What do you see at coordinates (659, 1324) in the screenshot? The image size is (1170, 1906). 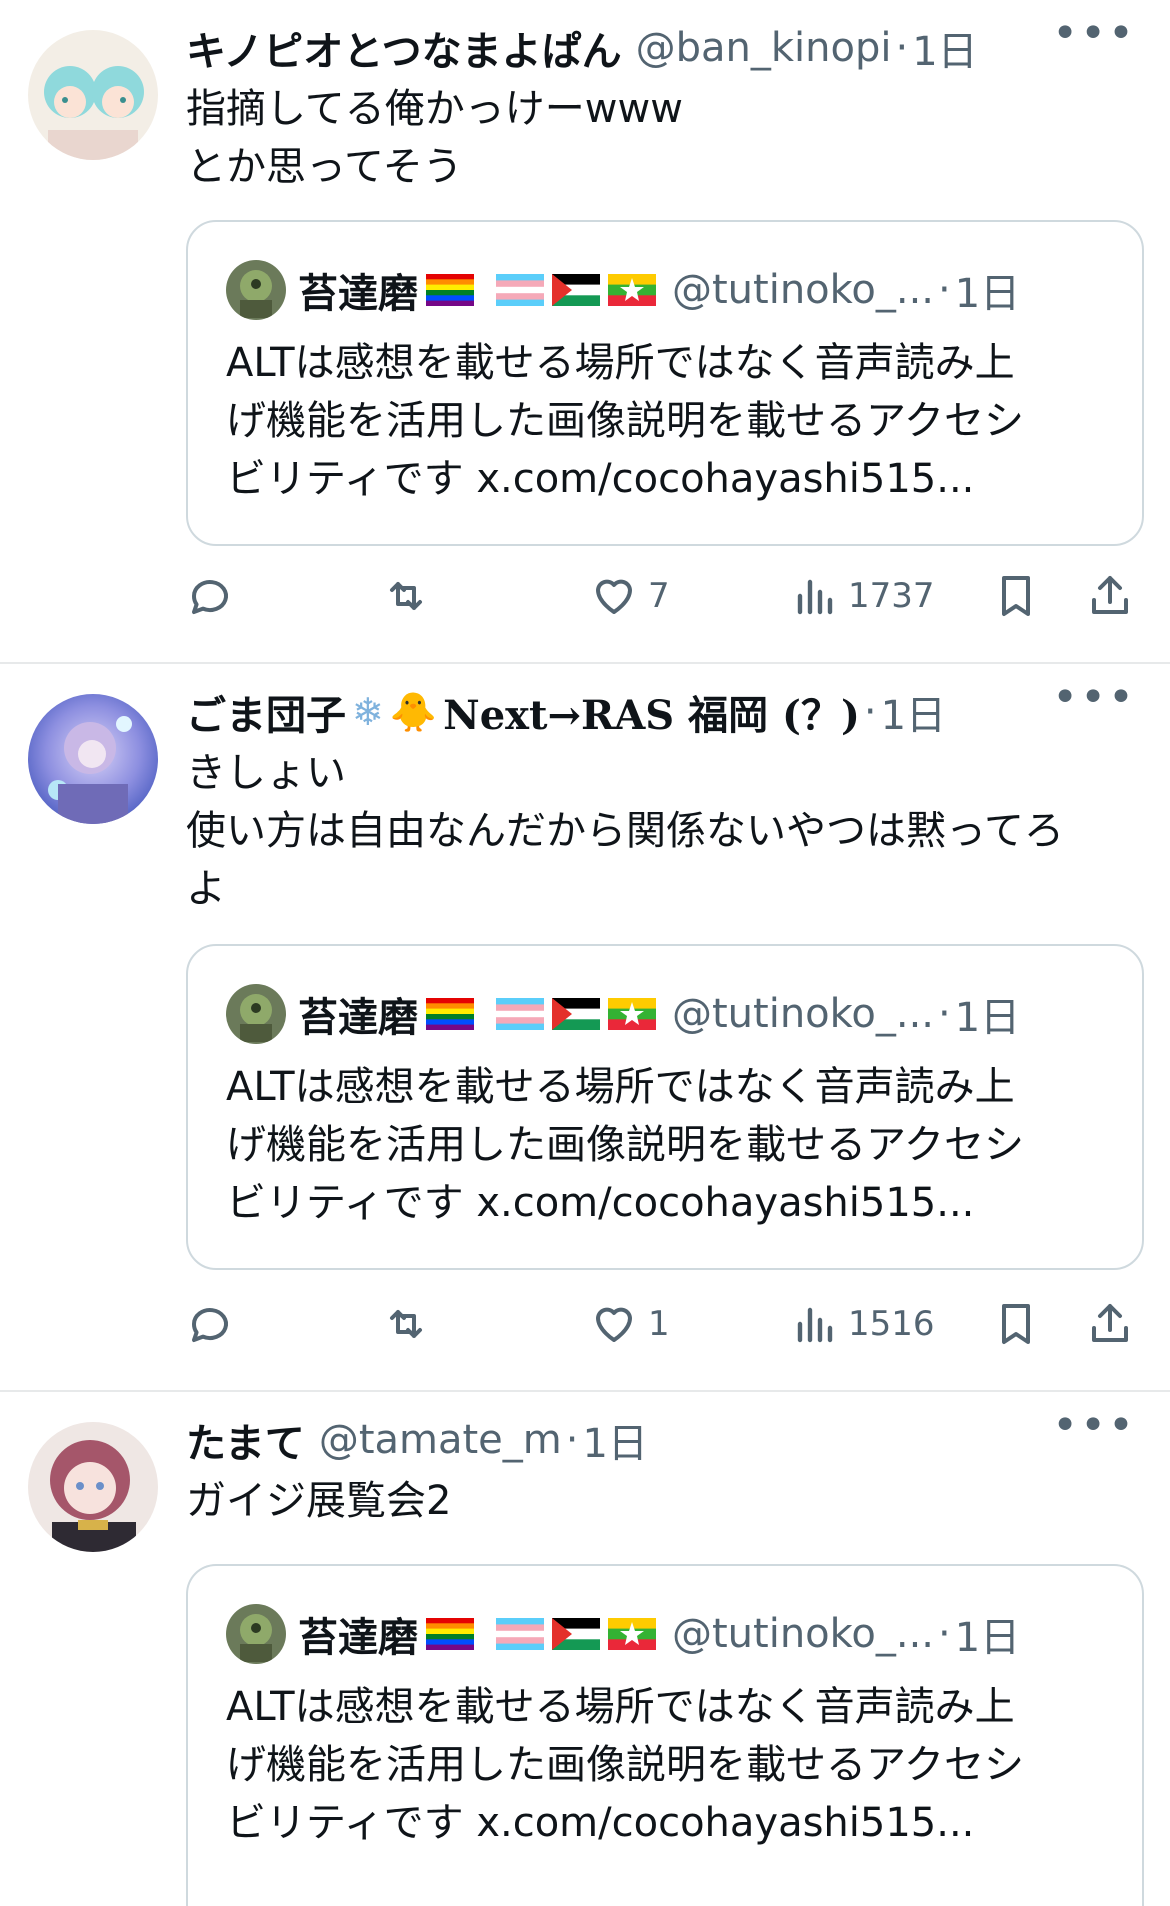 I see `like-count: 1` at bounding box center [659, 1324].